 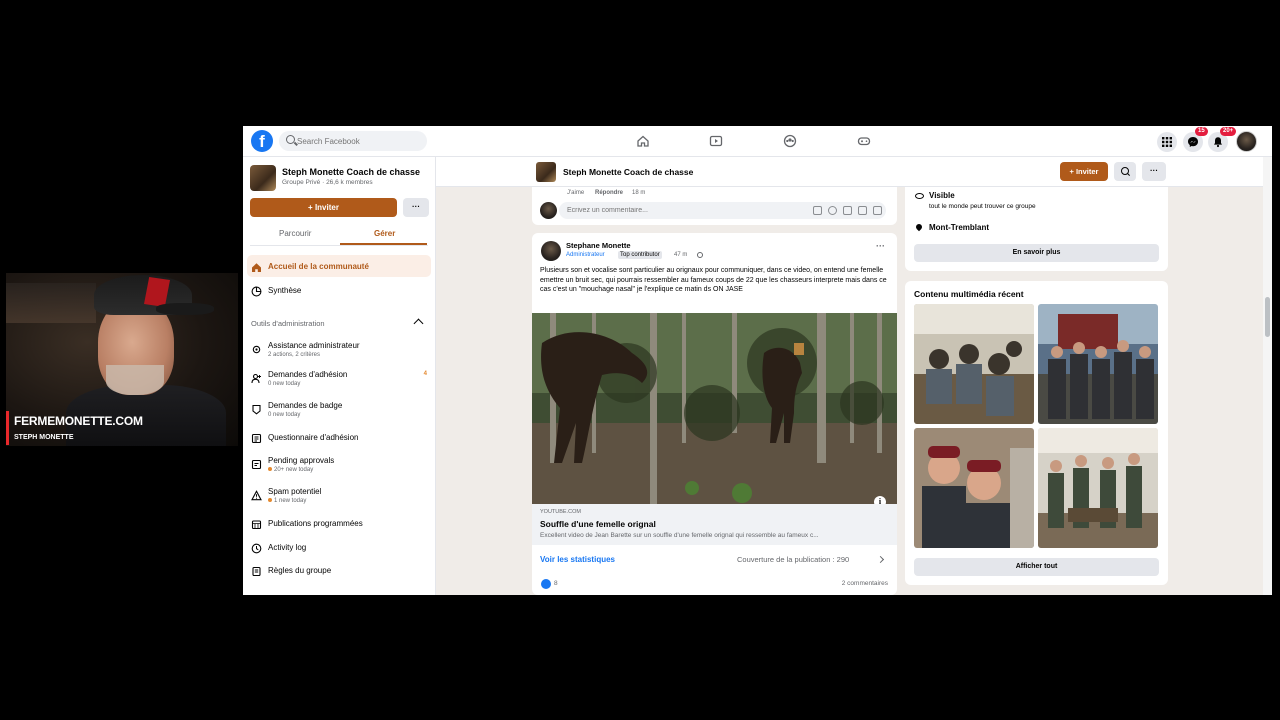 I want to click on comment-box, so click(x=722, y=210).